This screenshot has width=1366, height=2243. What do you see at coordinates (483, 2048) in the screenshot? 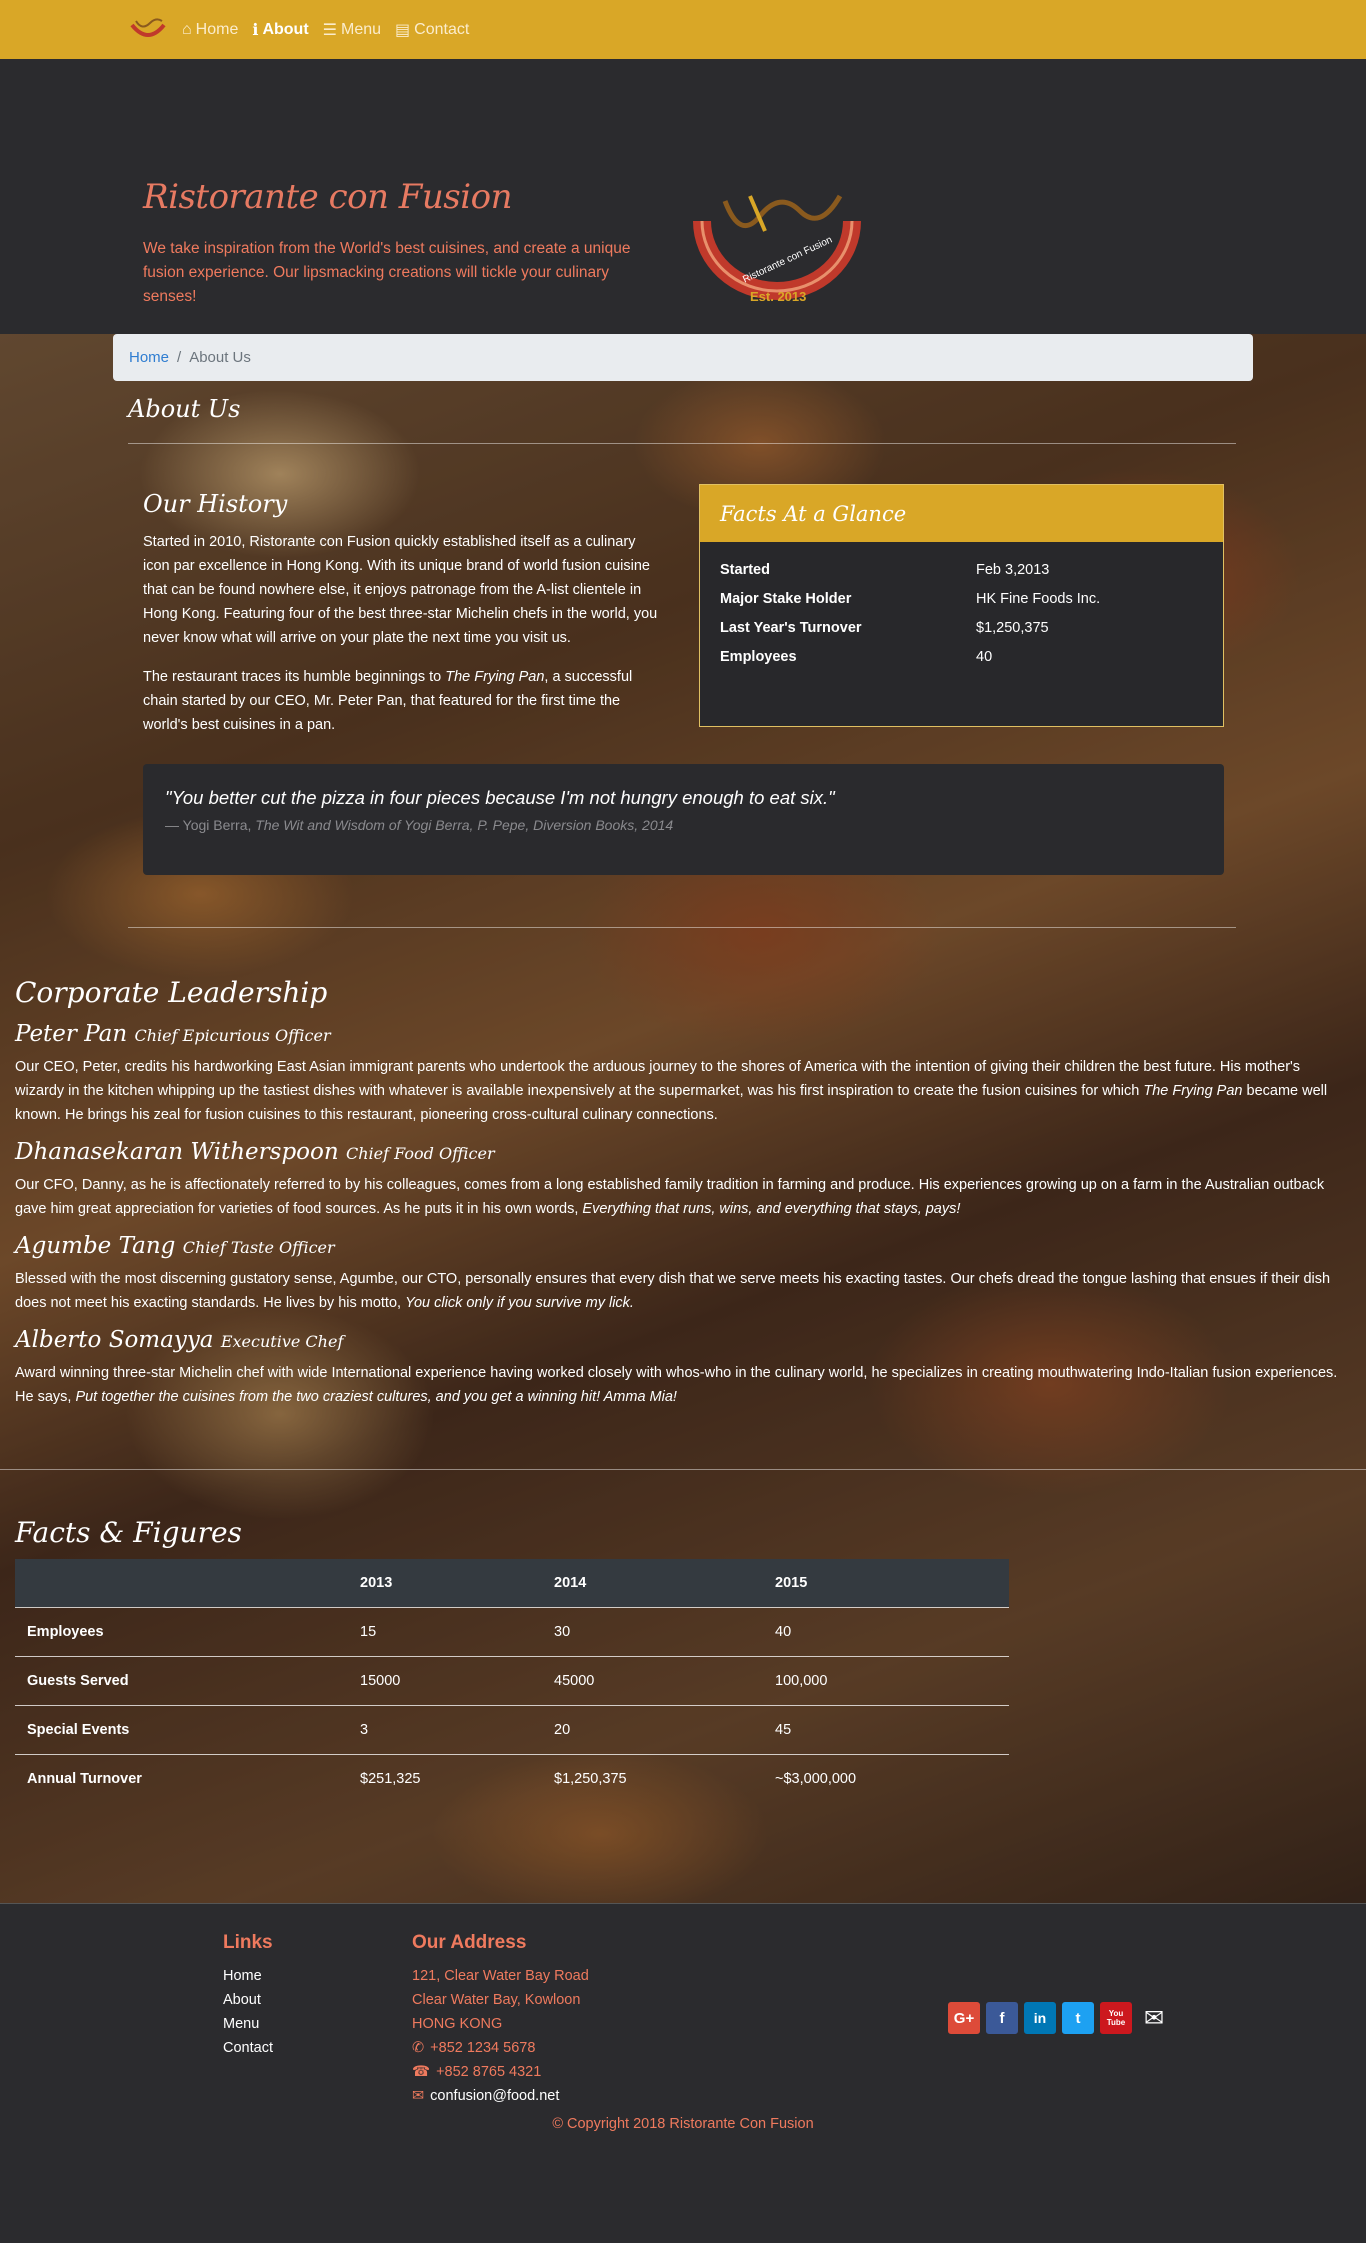
I see `phone-number: +852 1234 5678` at bounding box center [483, 2048].